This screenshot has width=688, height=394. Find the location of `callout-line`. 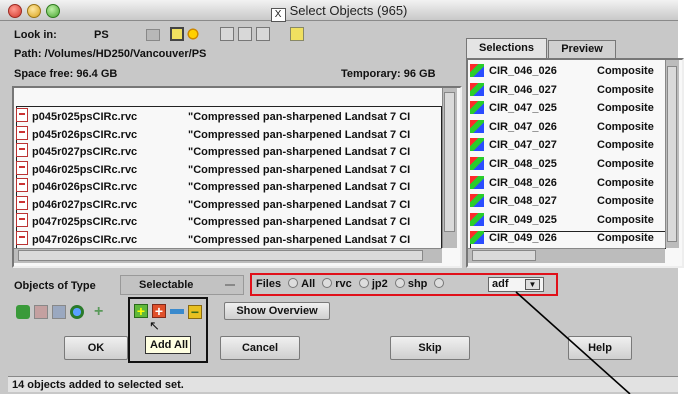

callout-line is located at coordinates (573, 342).